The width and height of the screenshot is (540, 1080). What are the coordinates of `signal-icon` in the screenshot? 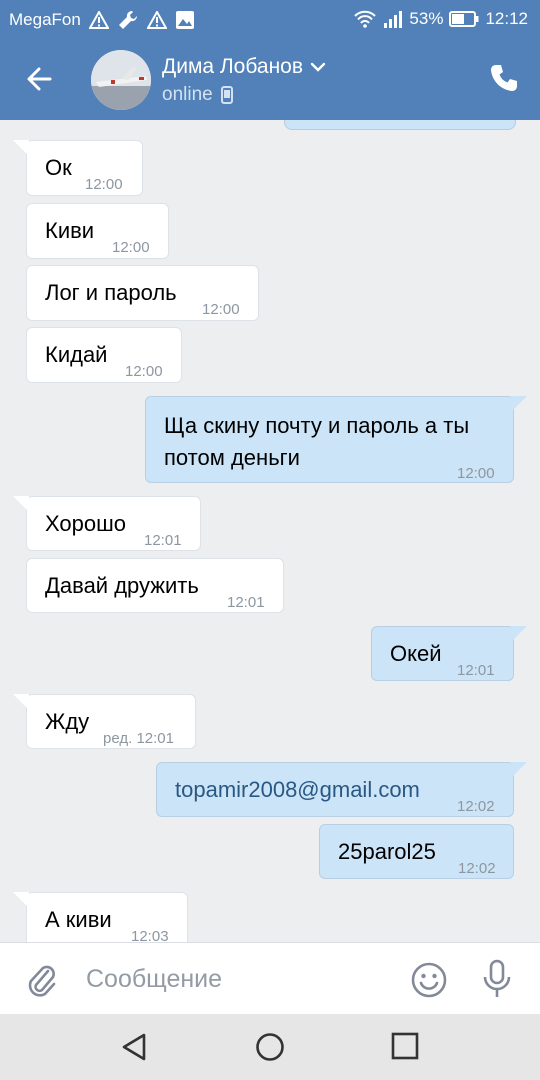 It's located at (393, 19).